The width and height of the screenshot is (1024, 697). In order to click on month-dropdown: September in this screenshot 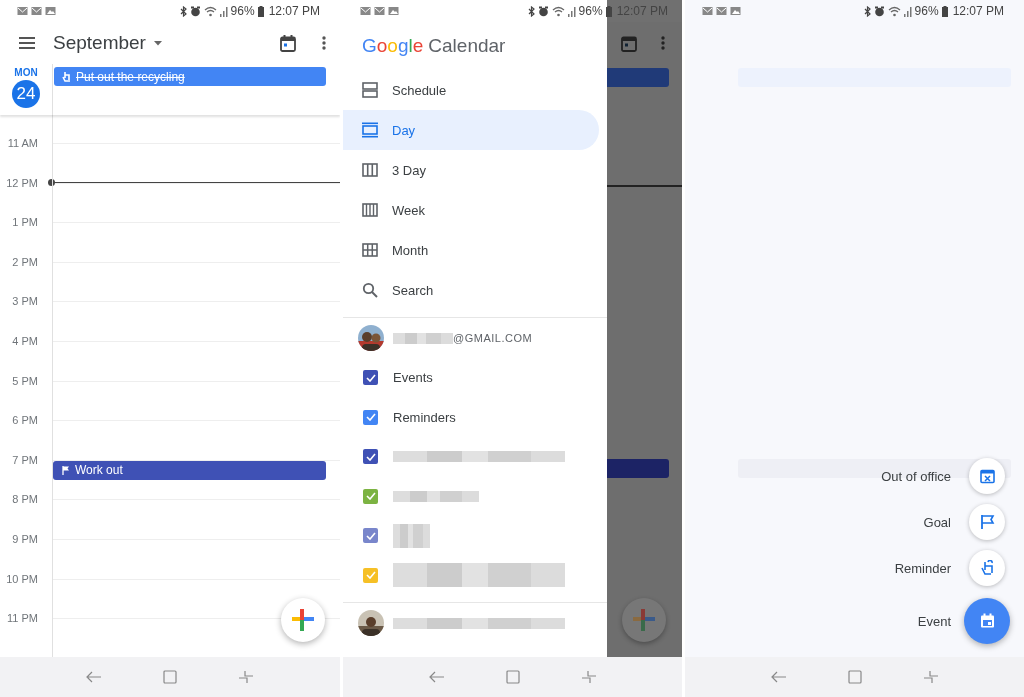, I will do `click(166, 43)`.